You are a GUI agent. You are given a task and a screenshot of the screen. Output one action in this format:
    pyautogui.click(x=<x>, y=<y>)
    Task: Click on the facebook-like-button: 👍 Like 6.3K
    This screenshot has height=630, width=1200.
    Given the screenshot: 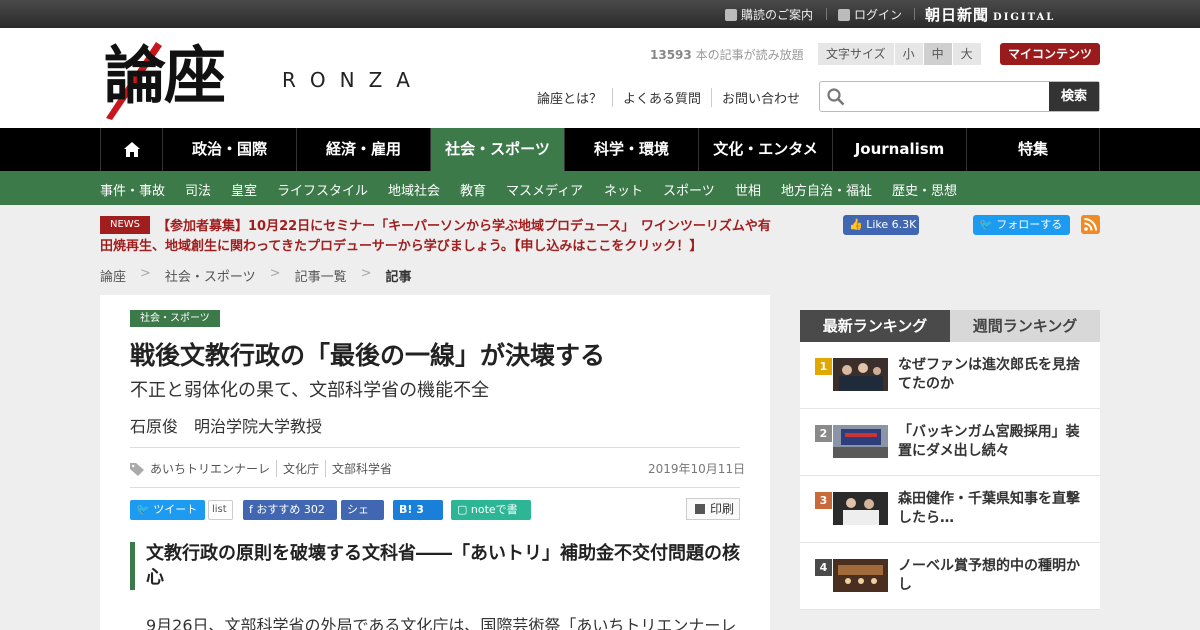 What is the action you would take?
    pyautogui.click(x=881, y=225)
    